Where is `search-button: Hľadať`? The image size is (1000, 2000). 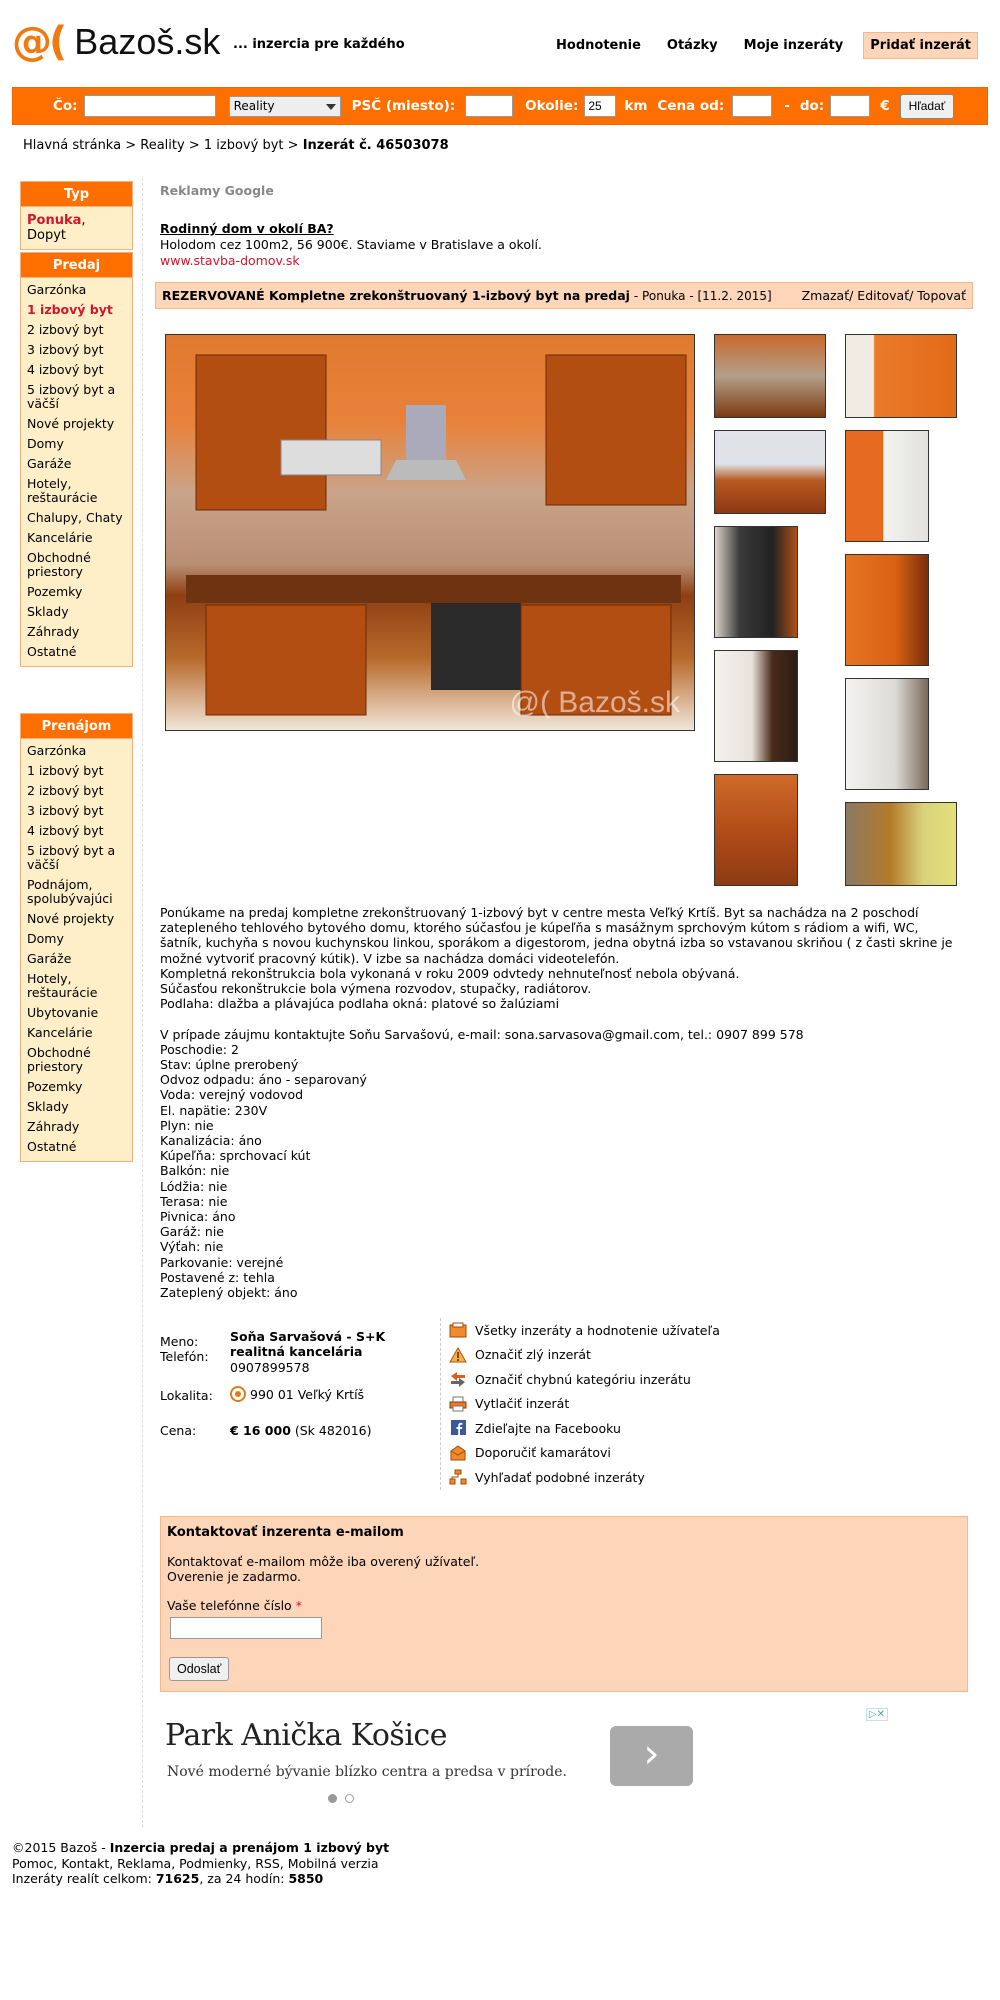
search-button: Hľadať is located at coordinates (927, 106).